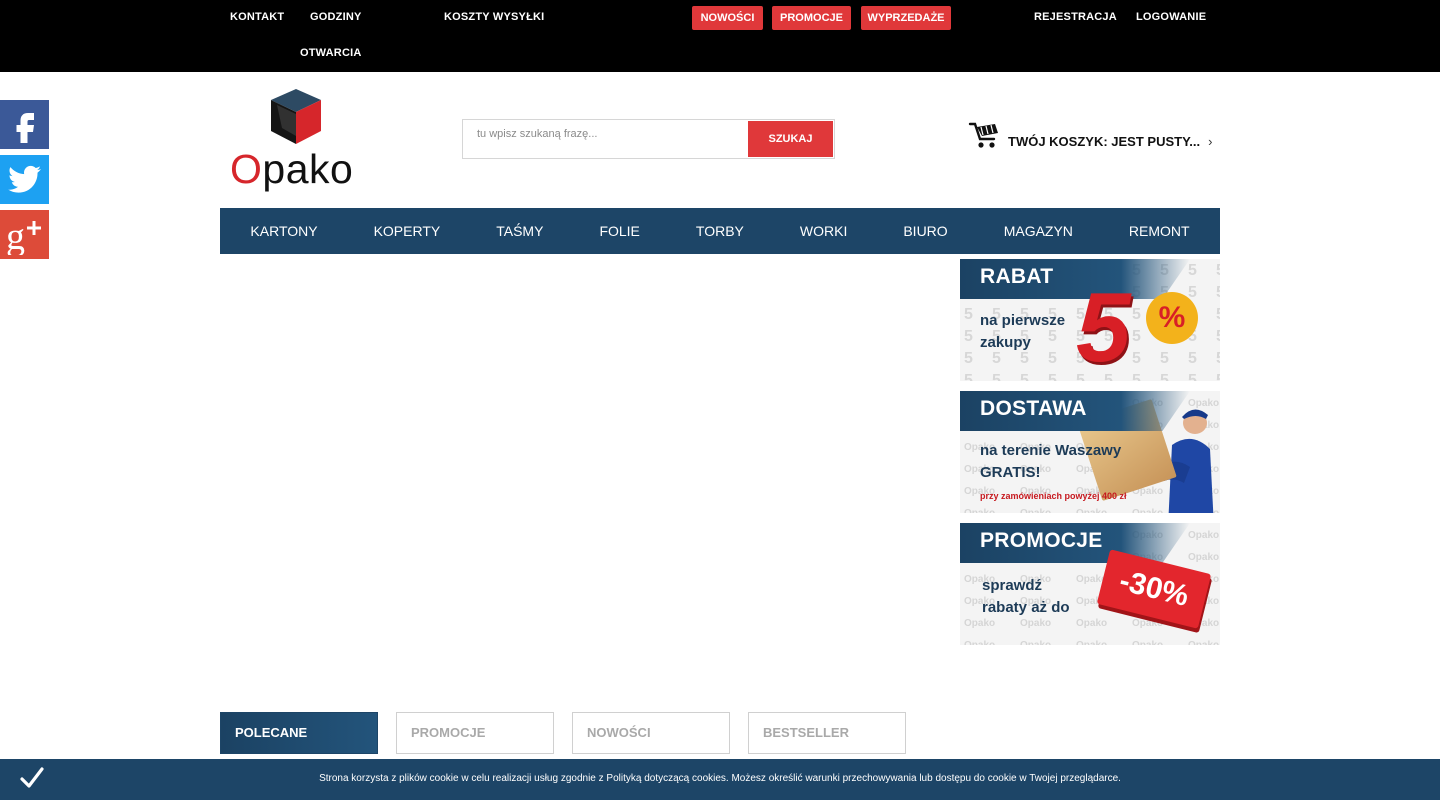  Describe the element at coordinates (15, 235) in the screenshot. I see `svg-text: g` at that location.